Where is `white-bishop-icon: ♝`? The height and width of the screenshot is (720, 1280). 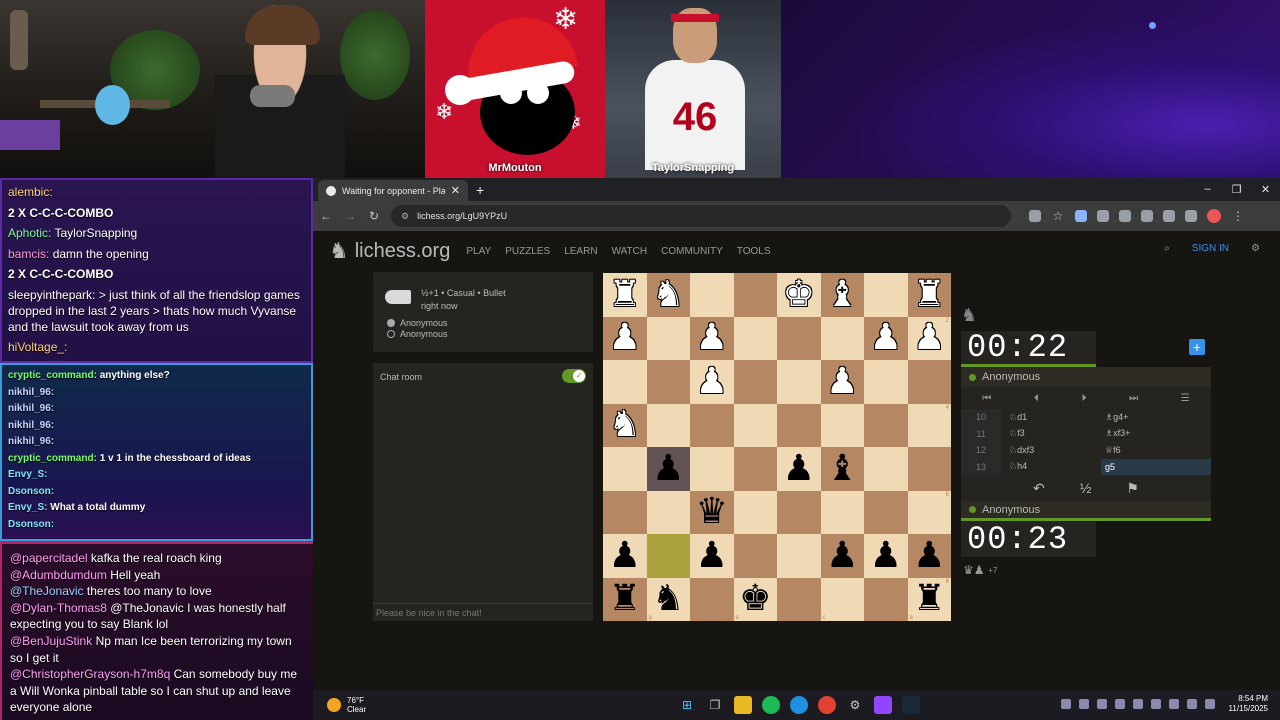 white-bishop-icon: ♝ is located at coordinates (842, 294).